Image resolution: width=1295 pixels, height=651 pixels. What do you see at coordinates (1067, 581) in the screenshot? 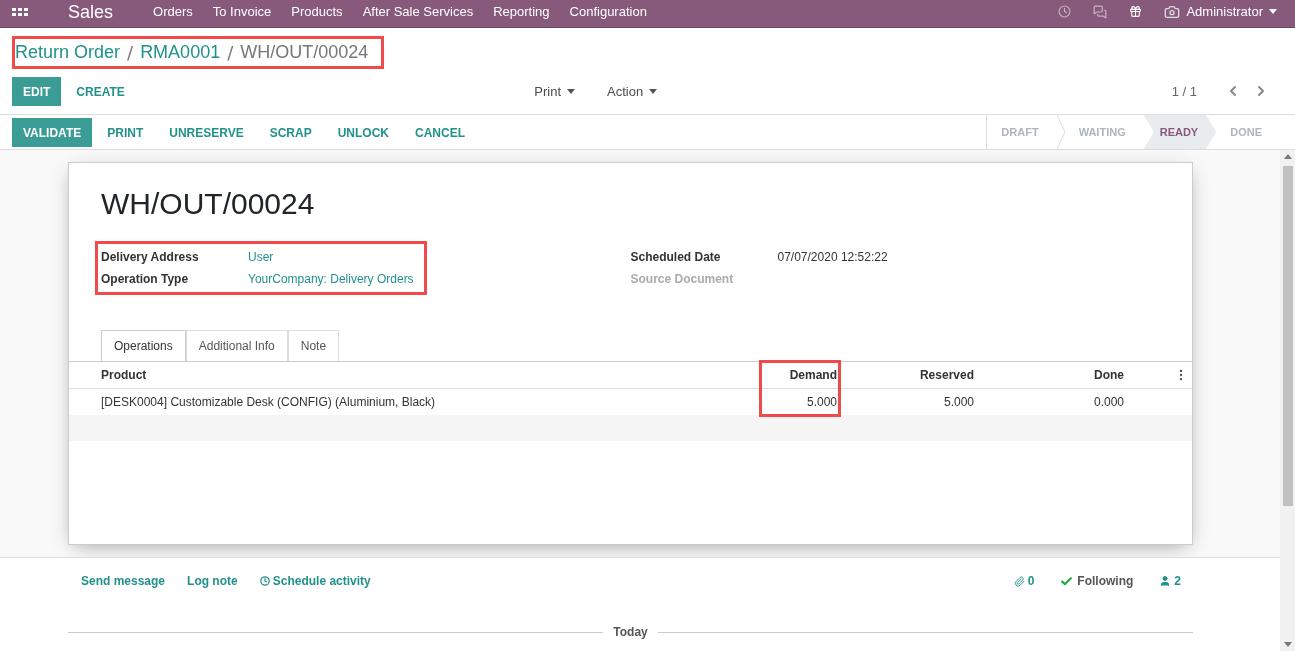
I see `check-icon` at bounding box center [1067, 581].